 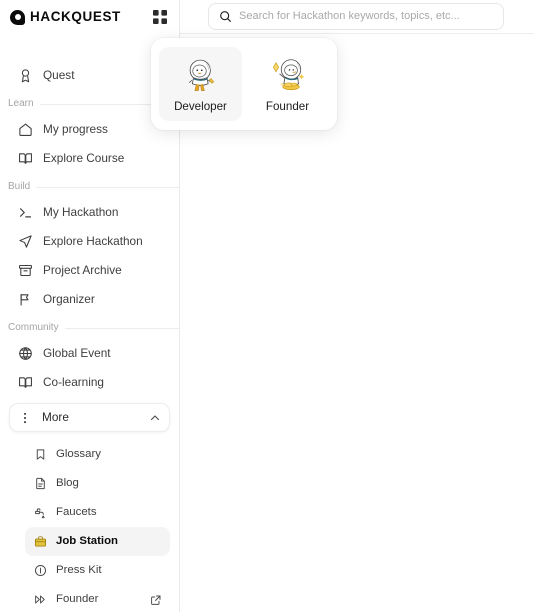 I want to click on sidebar-more-label: More, so click(x=55, y=416).